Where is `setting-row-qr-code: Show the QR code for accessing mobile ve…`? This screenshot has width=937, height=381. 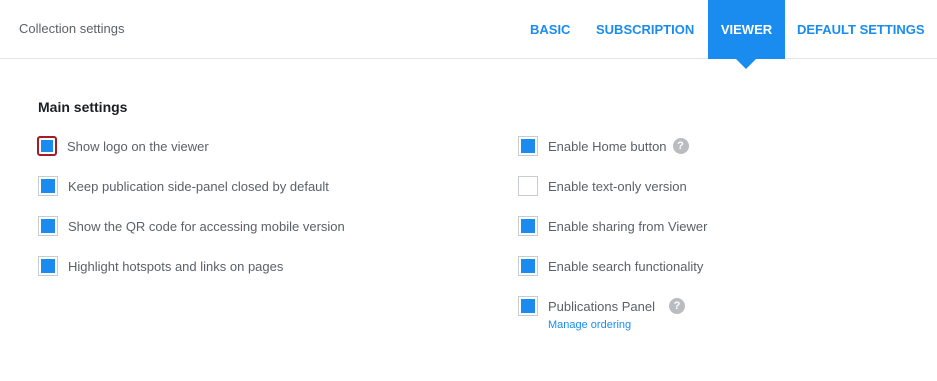
setting-row-qr-code: Show the QR code for accessing mobile ve… is located at coordinates (191, 226).